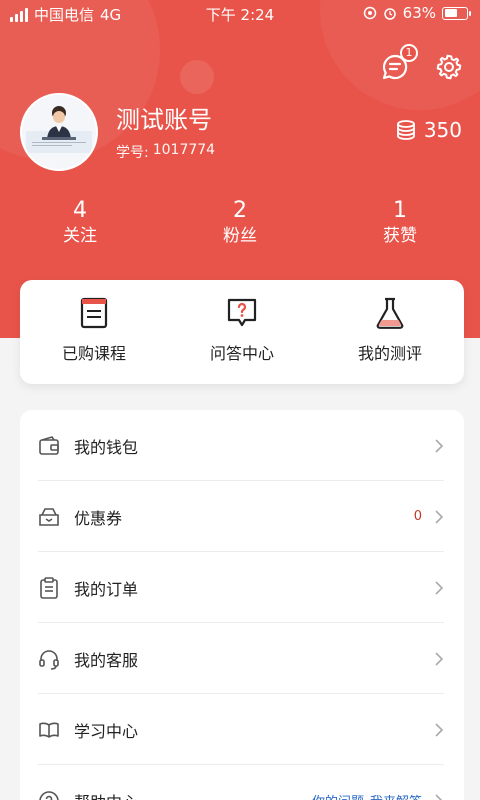  What do you see at coordinates (242, 658) in the screenshot?
I see `menu-item-customer-service: 我的客服` at bounding box center [242, 658].